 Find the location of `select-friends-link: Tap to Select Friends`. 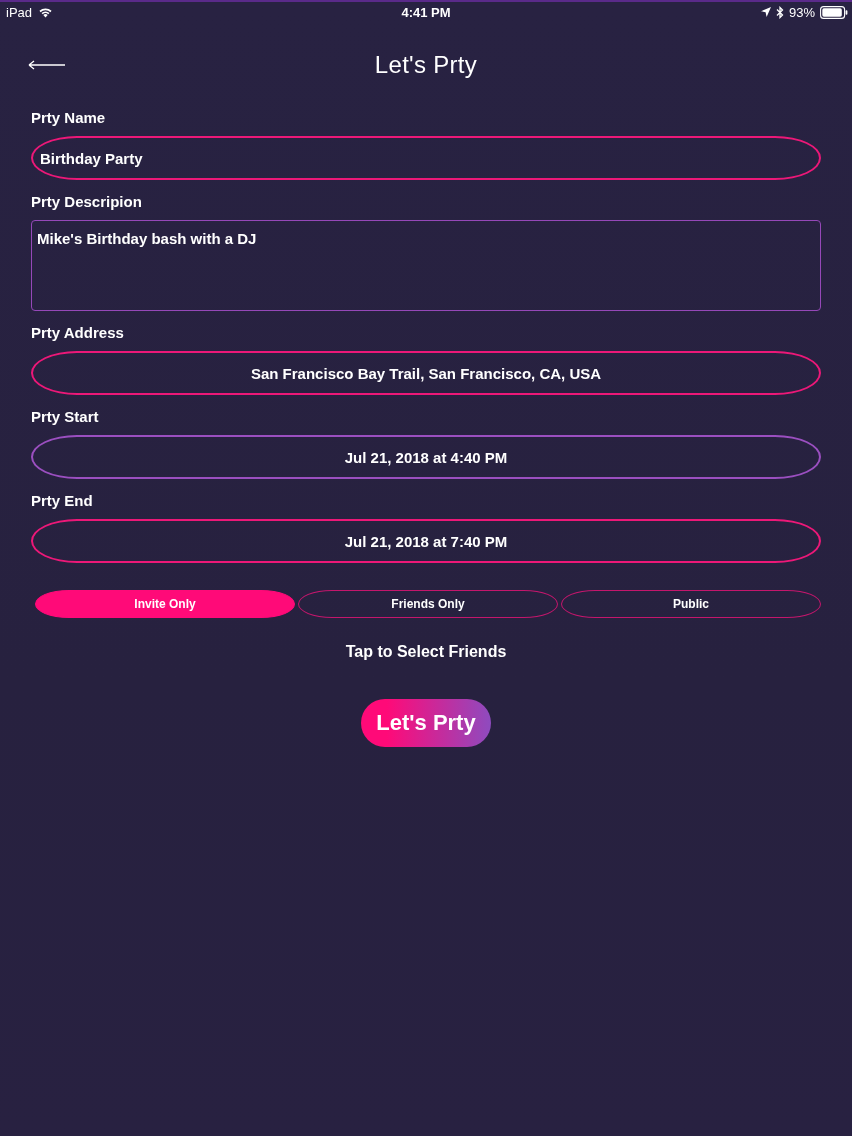

select-friends-link: Tap to Select Friends is located at coordinates (426, 652).